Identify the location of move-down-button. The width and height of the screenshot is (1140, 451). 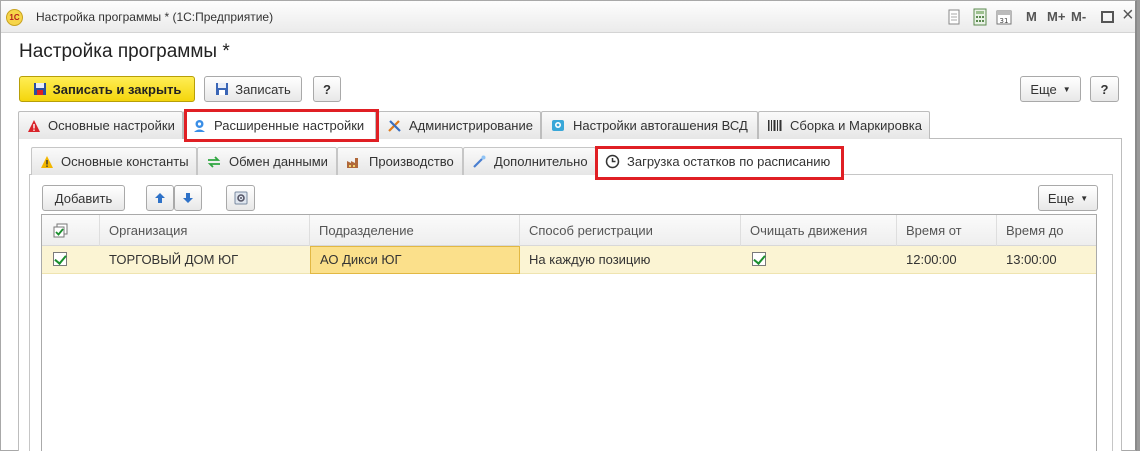
(188, 198).